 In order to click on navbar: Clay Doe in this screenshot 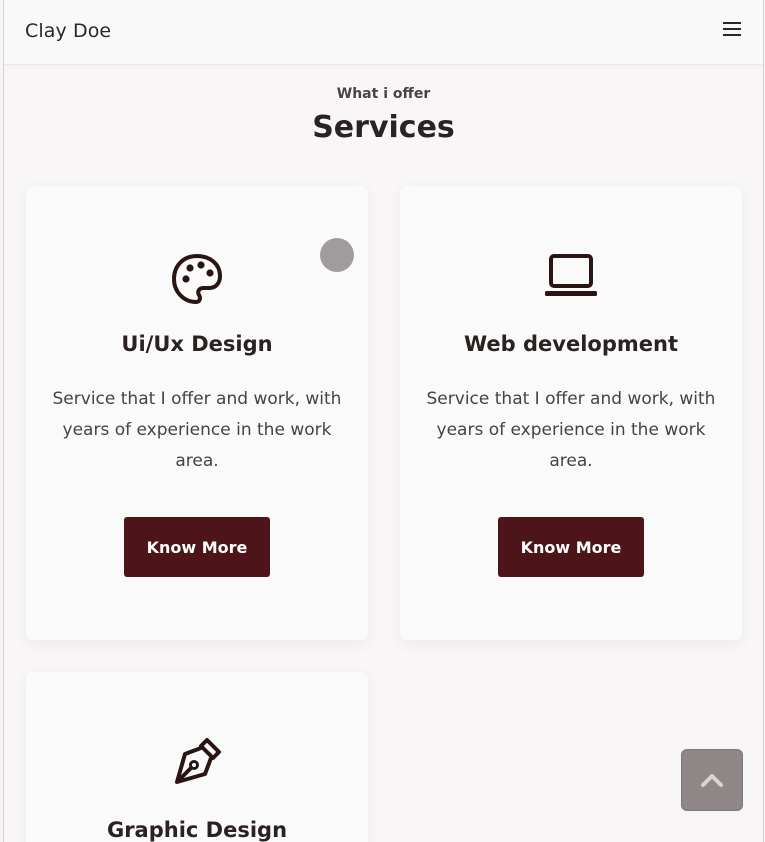, I will do `click(383, 32)`.